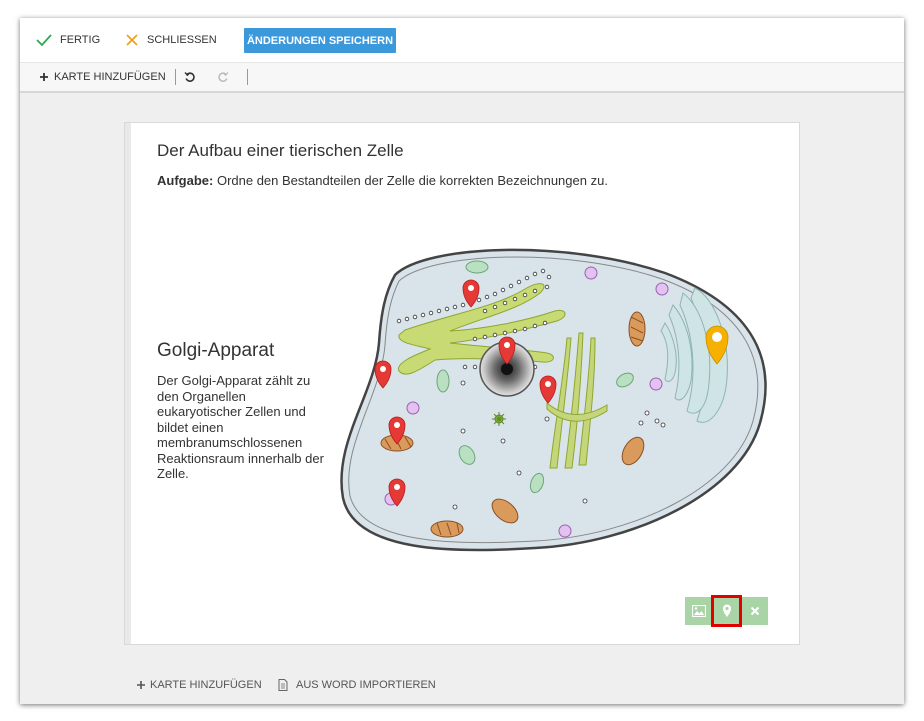  What do you see at coordinates (280, 150) in the screenshot?
I see `card-title: Der Aufbau einer tierischen Zelle` at bounding box center [280, 150].